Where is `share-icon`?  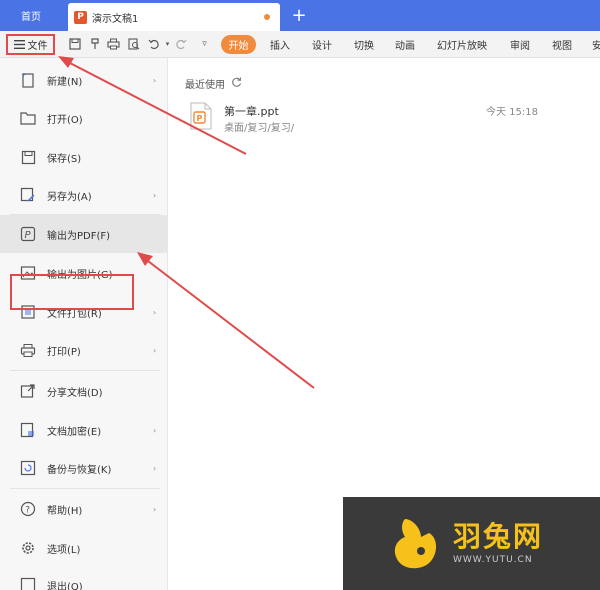
share-icon is located at coordinates (28, 391).